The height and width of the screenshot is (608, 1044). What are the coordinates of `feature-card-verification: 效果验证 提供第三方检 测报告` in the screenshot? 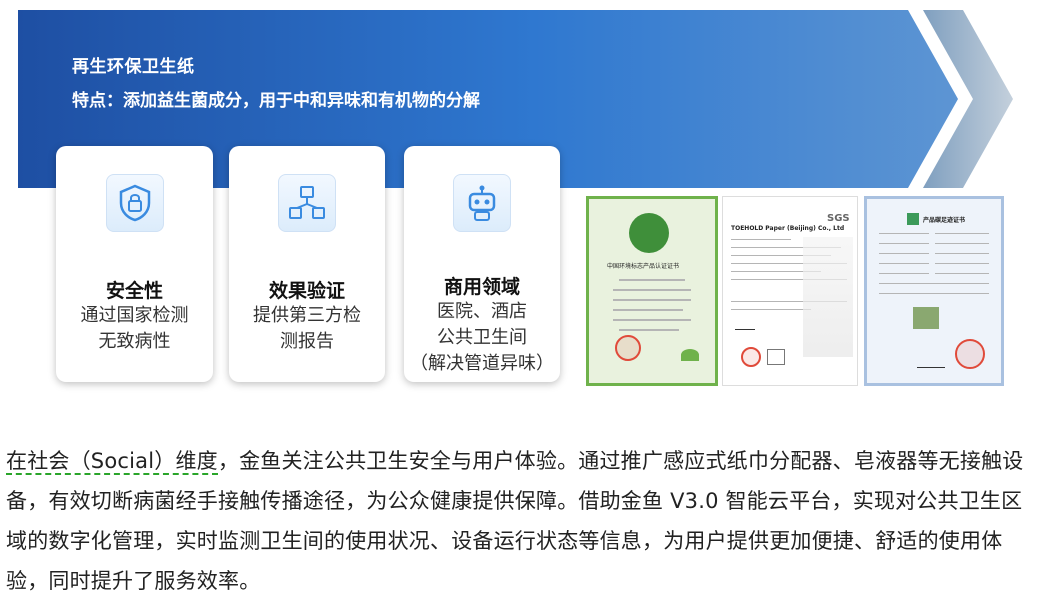 It's located at (307, 264).